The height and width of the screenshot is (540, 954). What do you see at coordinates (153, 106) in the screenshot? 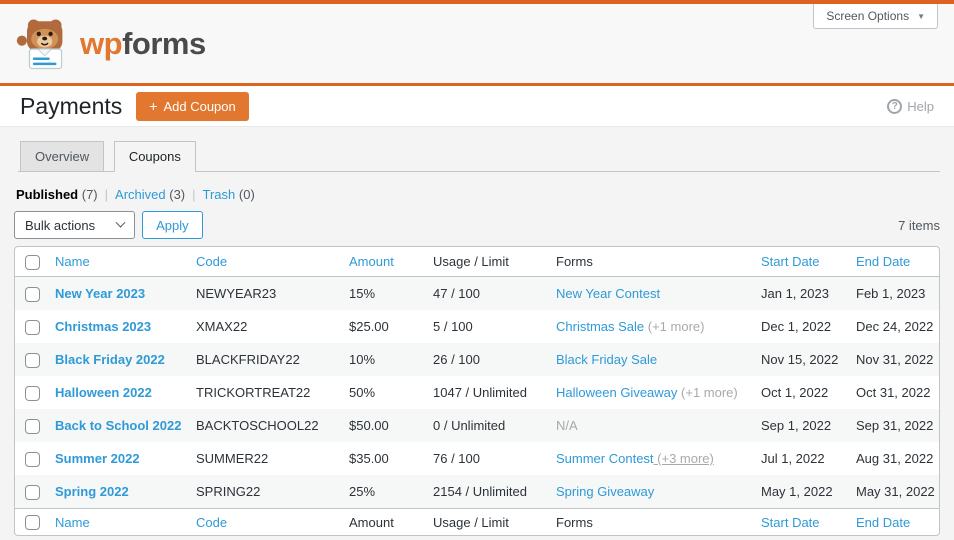
I see `plus-icon: +` at bounding box center [153, 106].